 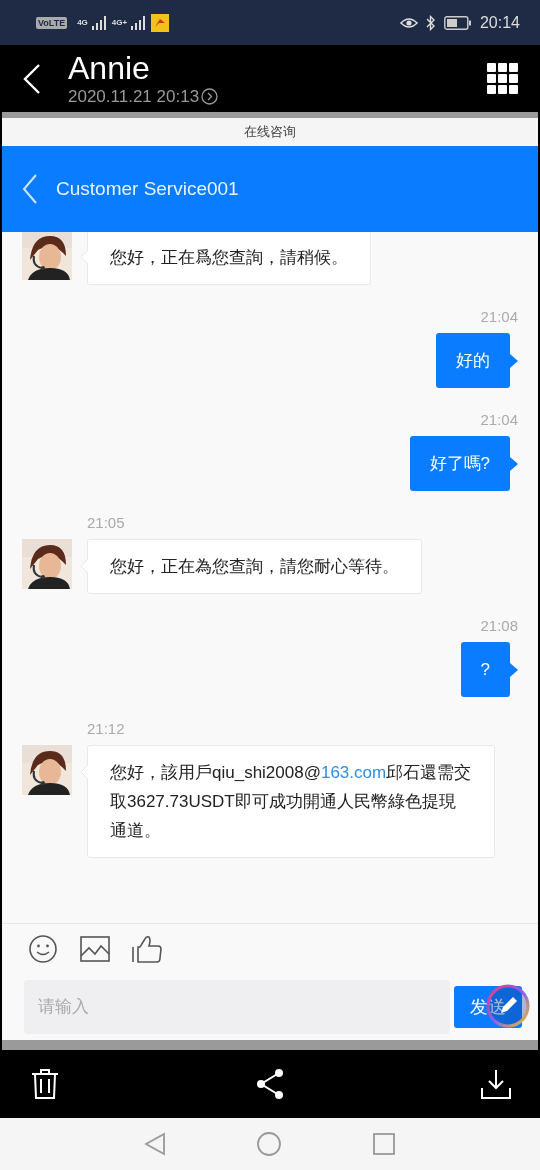 I want to click on delete-icon, so click(x=45, y=1084).